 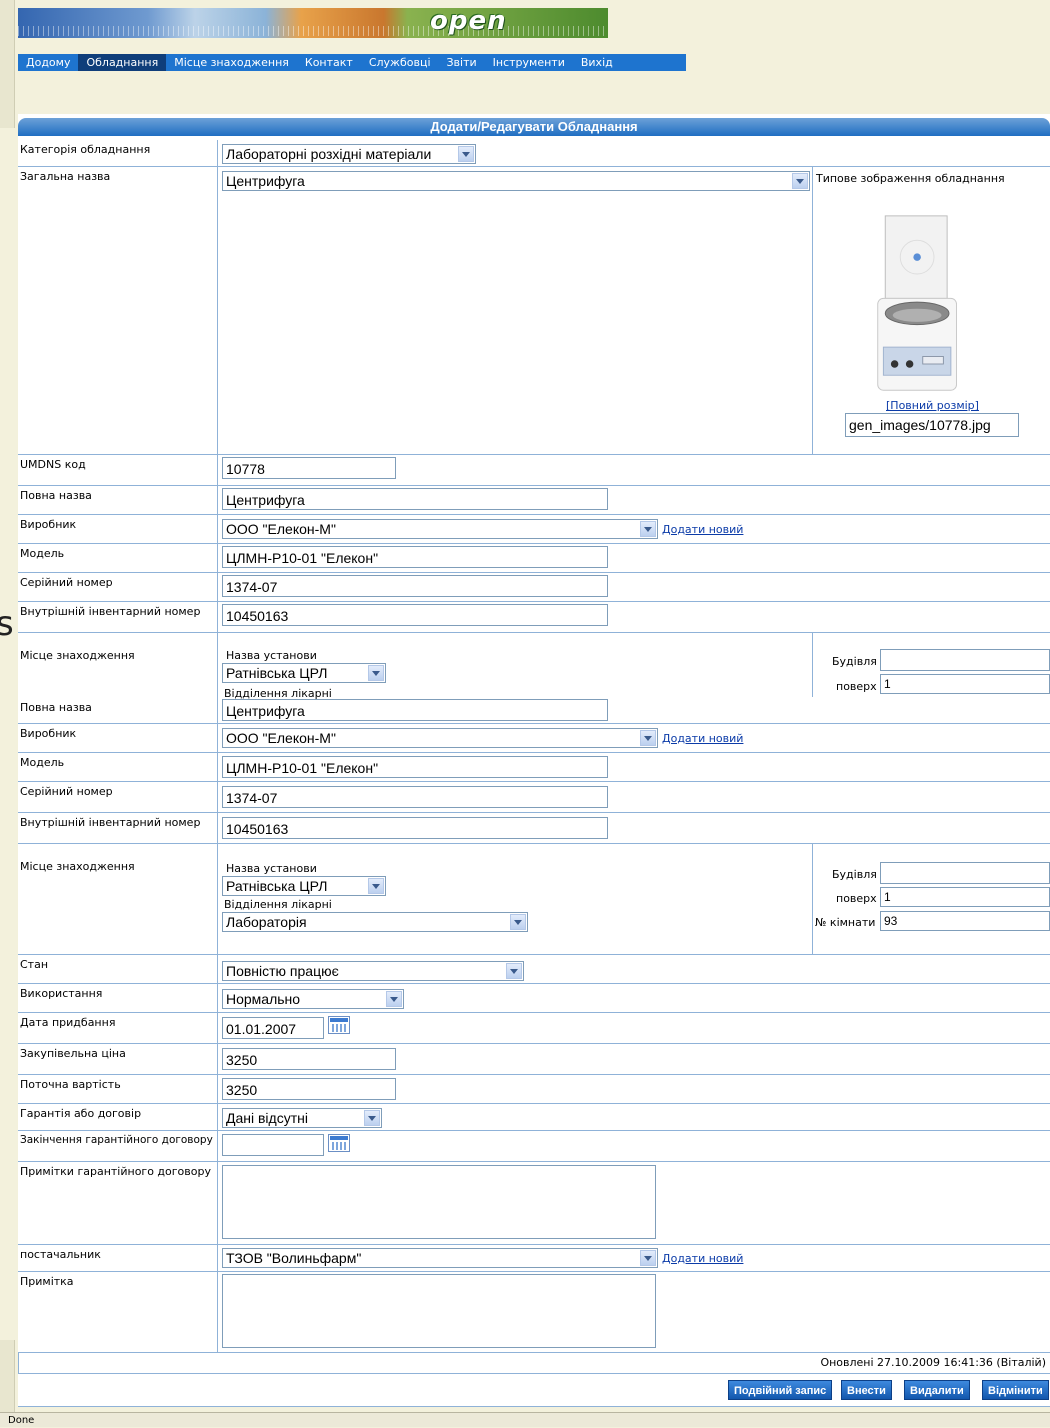 I want to click on menu-item-employees: Службовці, so click(x=400, y=62).